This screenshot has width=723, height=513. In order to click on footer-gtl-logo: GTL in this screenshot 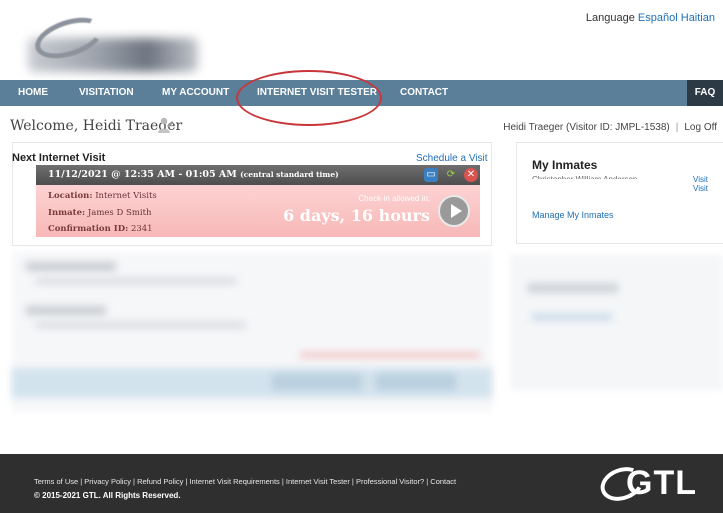, I will do `click(657, 484)`.